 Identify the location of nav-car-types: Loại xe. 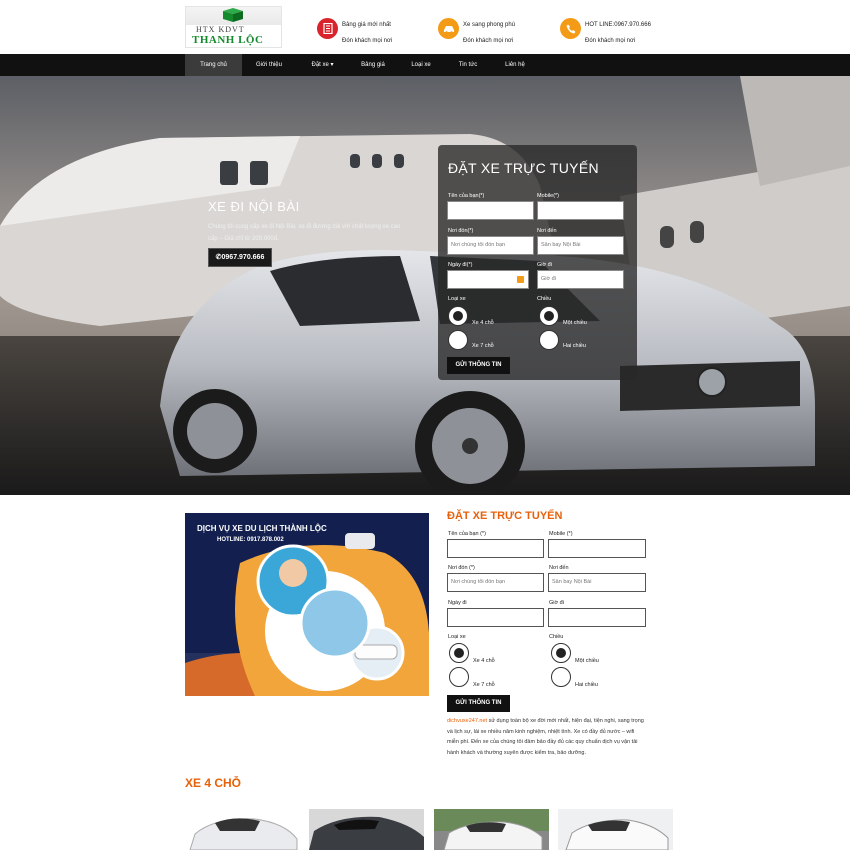
(421, 65).